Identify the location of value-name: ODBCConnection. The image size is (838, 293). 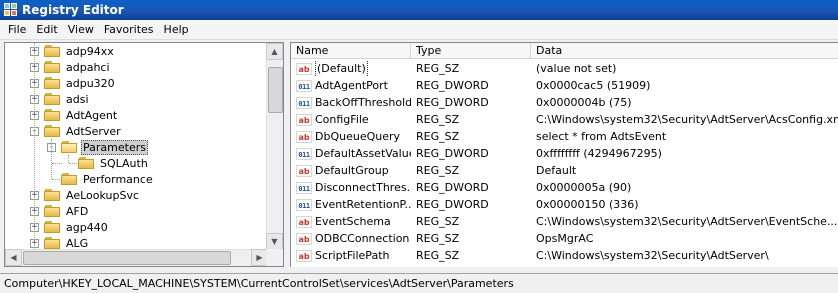
(362, 238).